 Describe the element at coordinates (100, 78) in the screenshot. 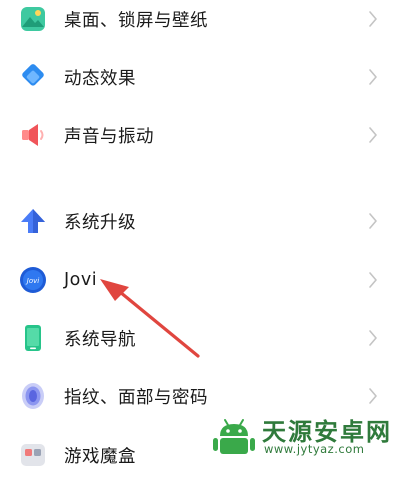

I see `settings-item-label: 动态效果` at that location.